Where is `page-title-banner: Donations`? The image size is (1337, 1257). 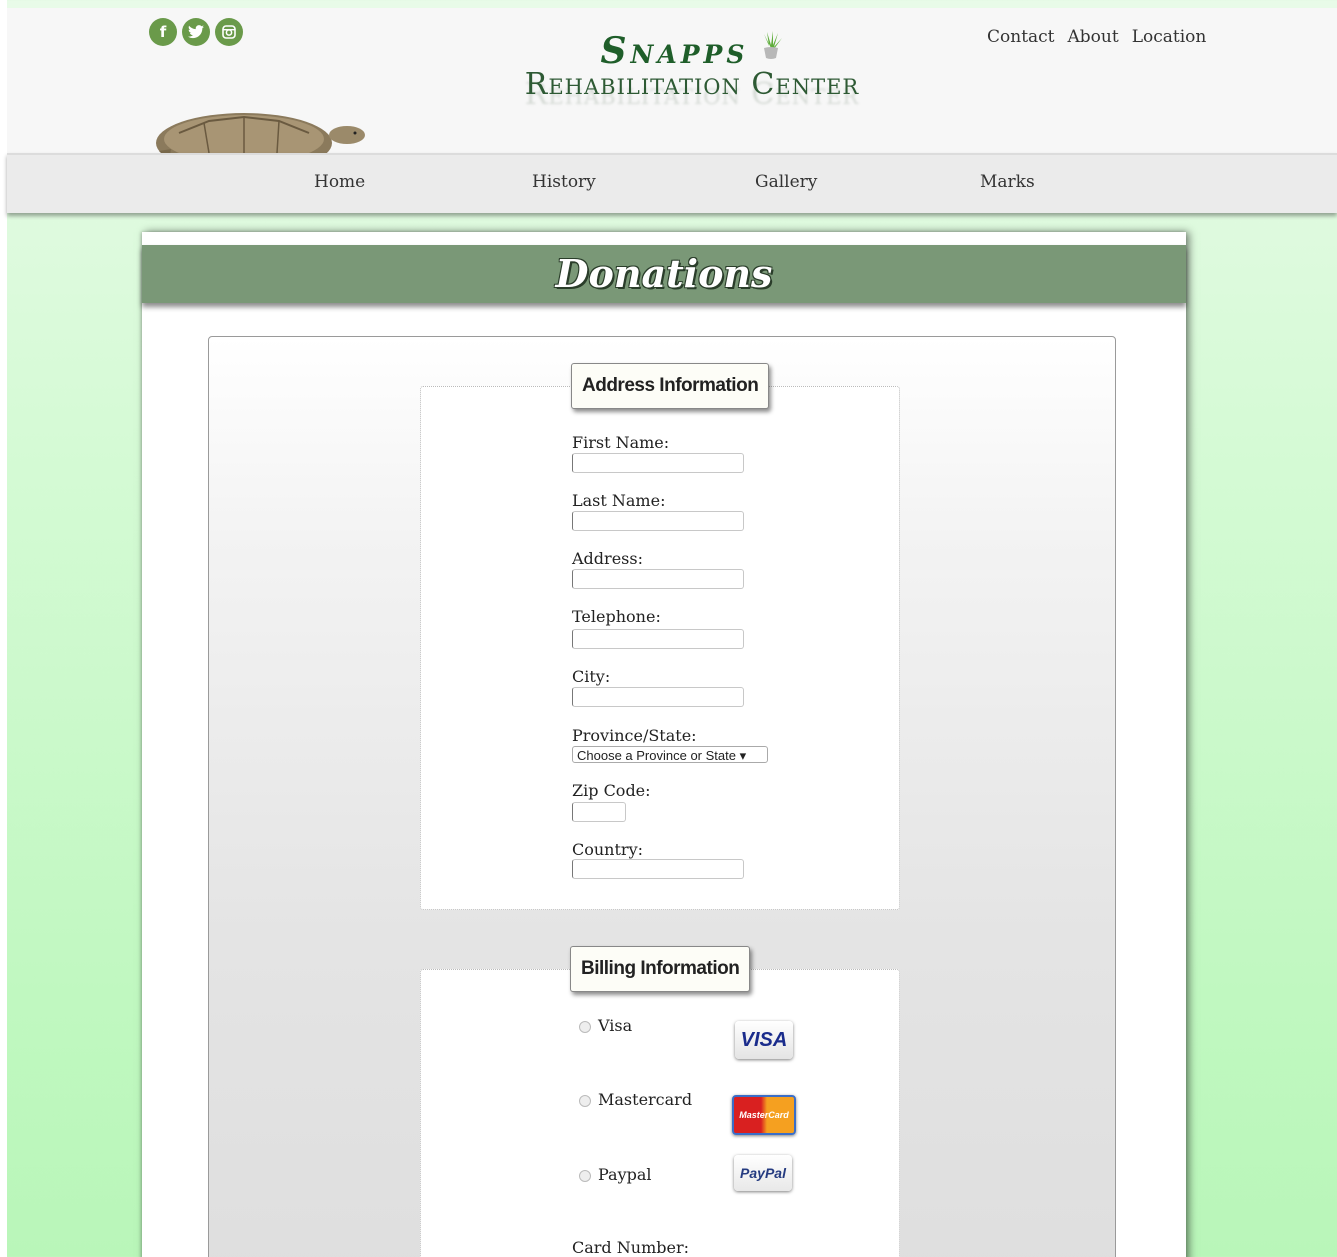 page-title-banner: Donations is located at coordinates (664, 274).